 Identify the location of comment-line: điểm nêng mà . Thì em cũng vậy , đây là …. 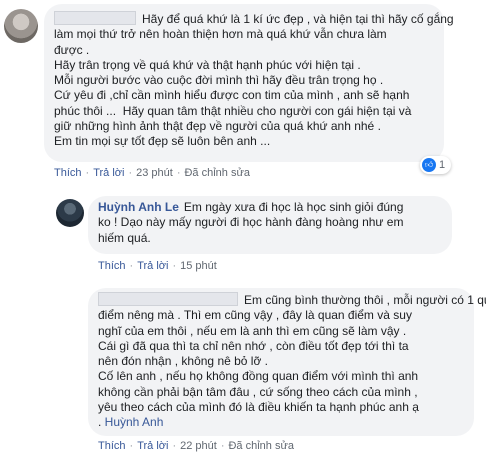
(255, 315).